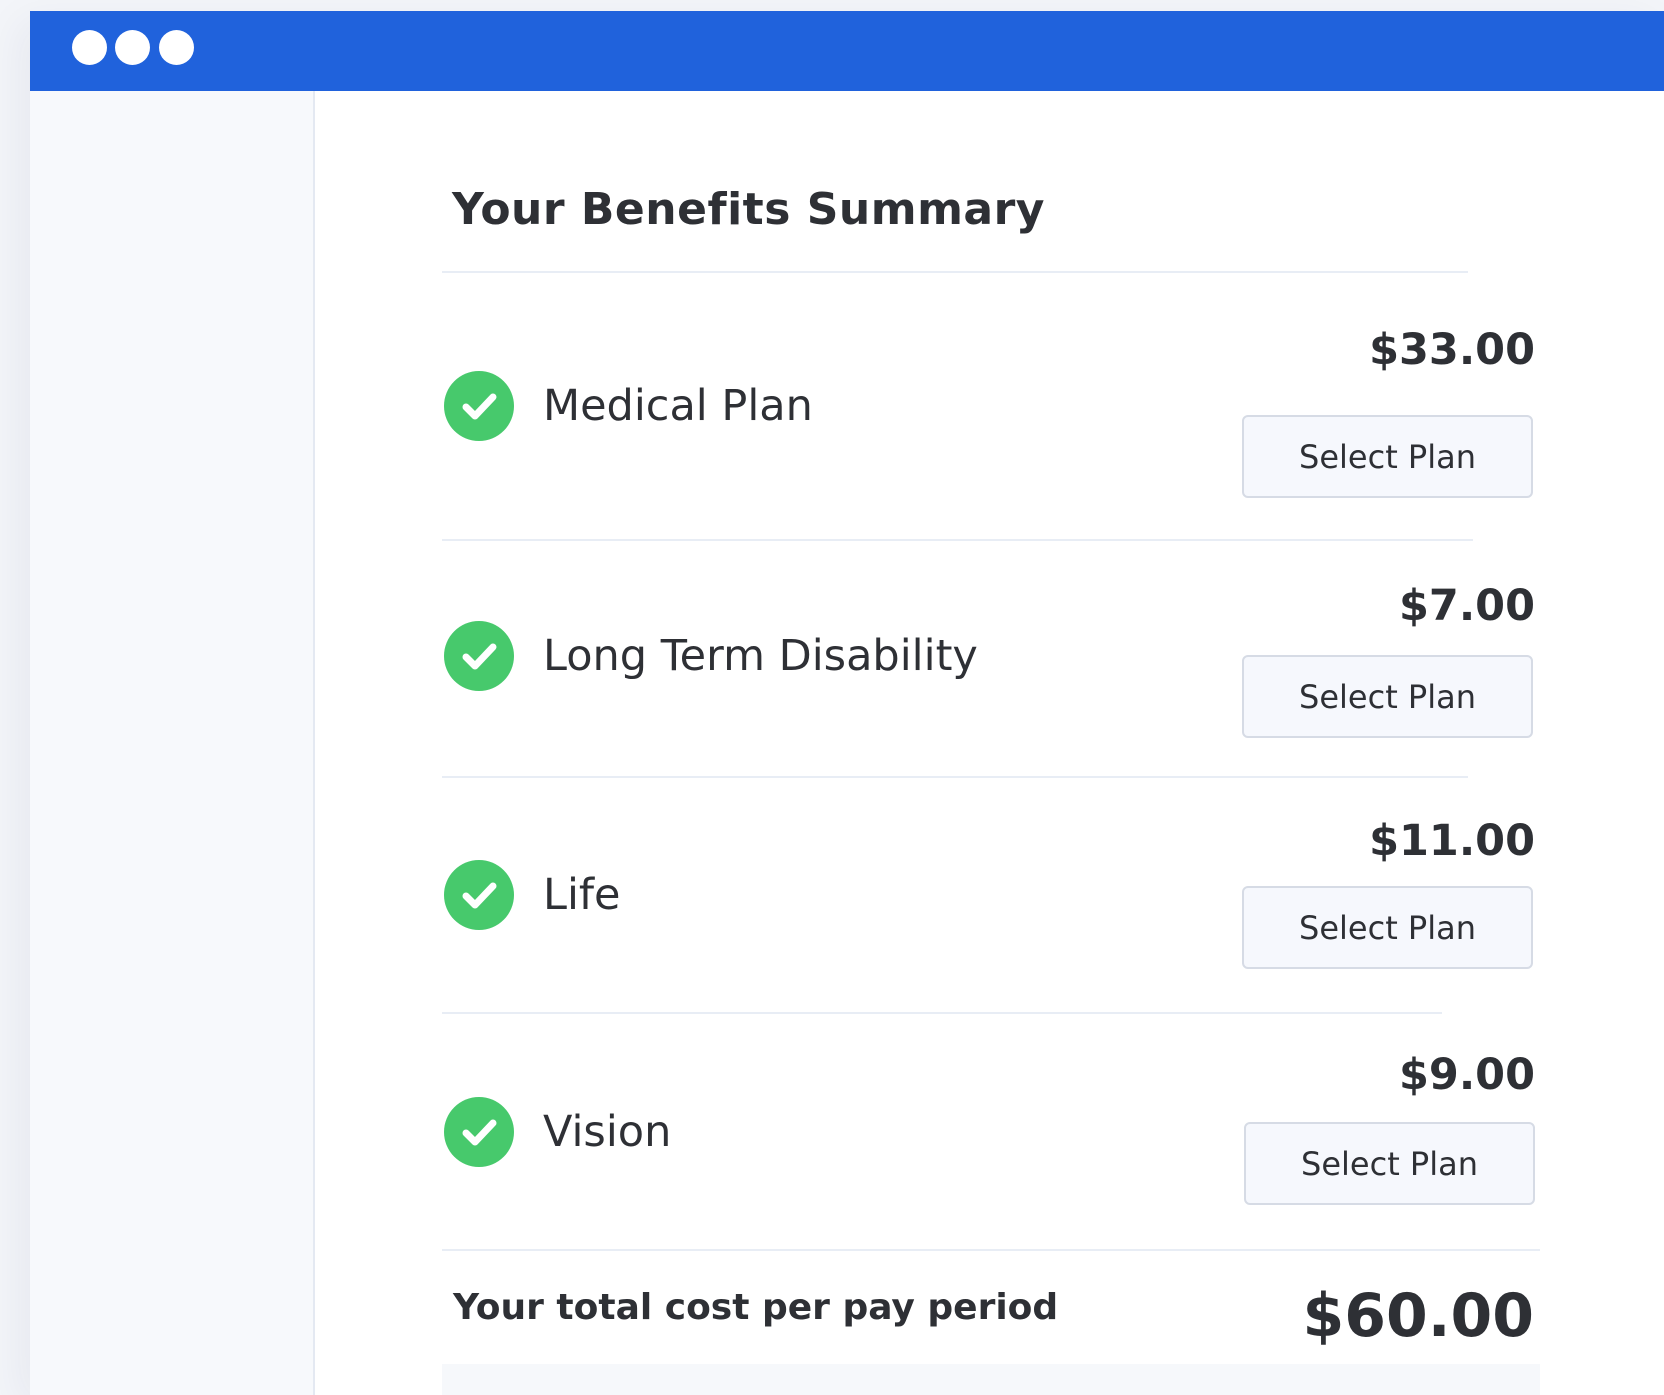  What do you see at coordinates (1418, 1316) in the screenshot?
I see `total-cost-value: $60.00` at bounding box center [1418, 1316].